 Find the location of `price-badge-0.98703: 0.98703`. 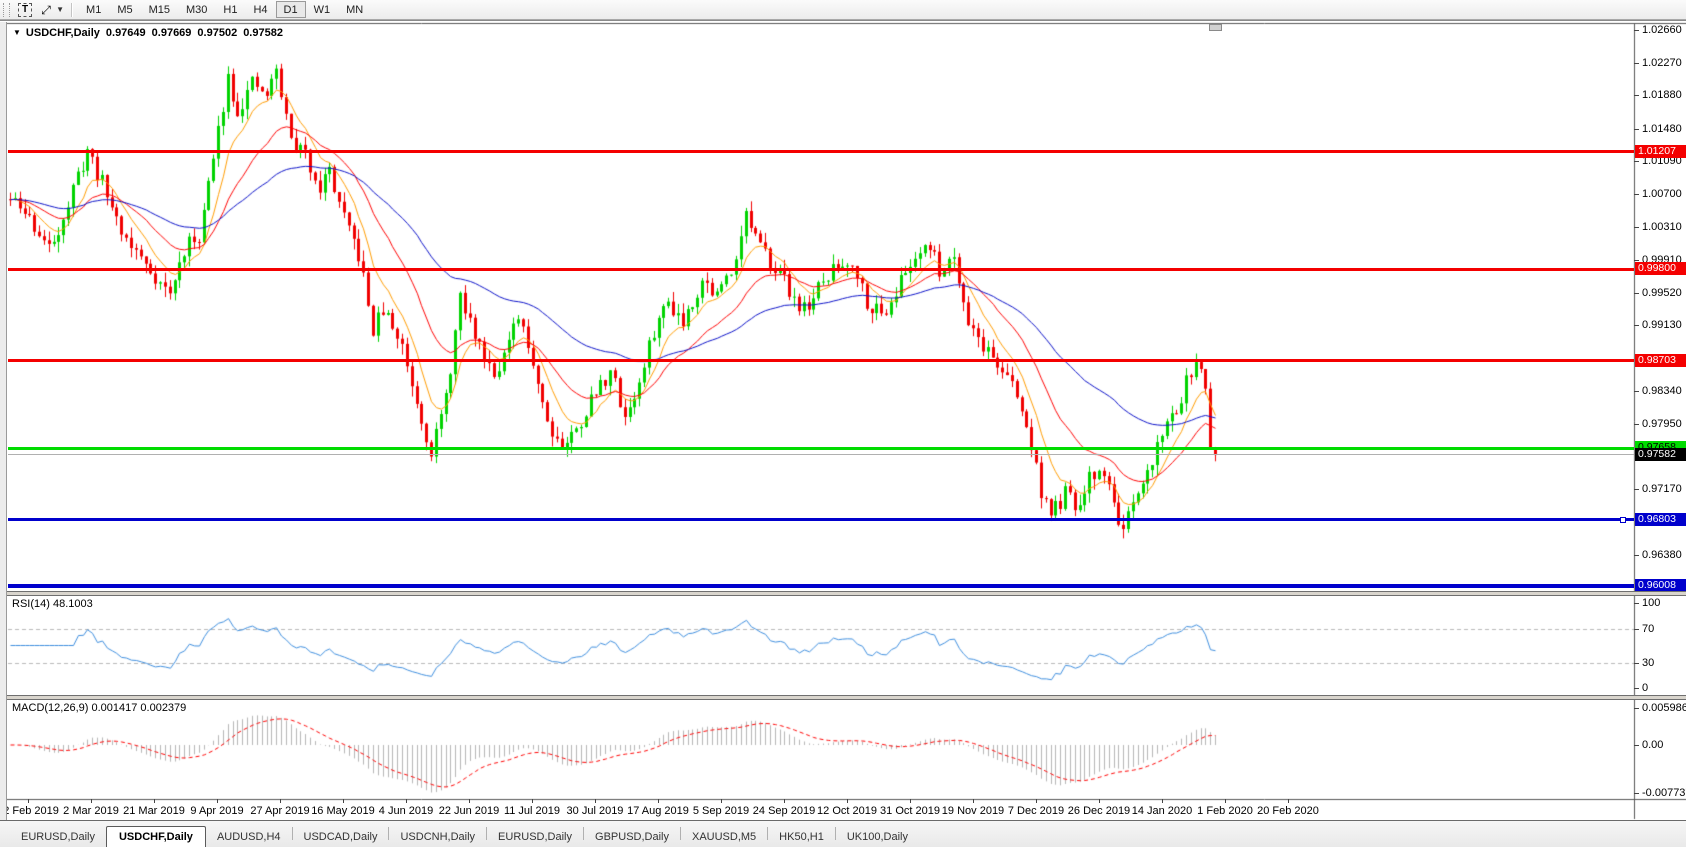

price-badge-0.98703: 0.98703 is located at coordinates (1660, 360).